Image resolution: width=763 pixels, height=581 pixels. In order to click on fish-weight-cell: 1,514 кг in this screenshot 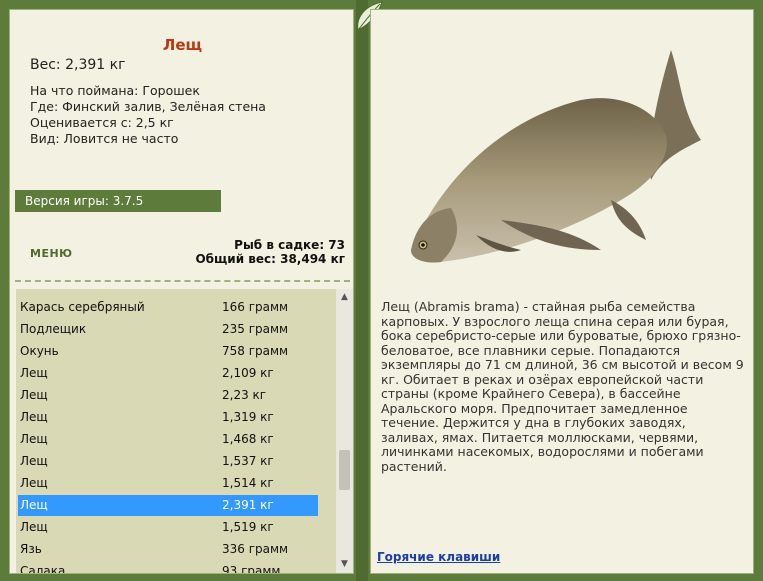, I will do `click(248, 483)`.